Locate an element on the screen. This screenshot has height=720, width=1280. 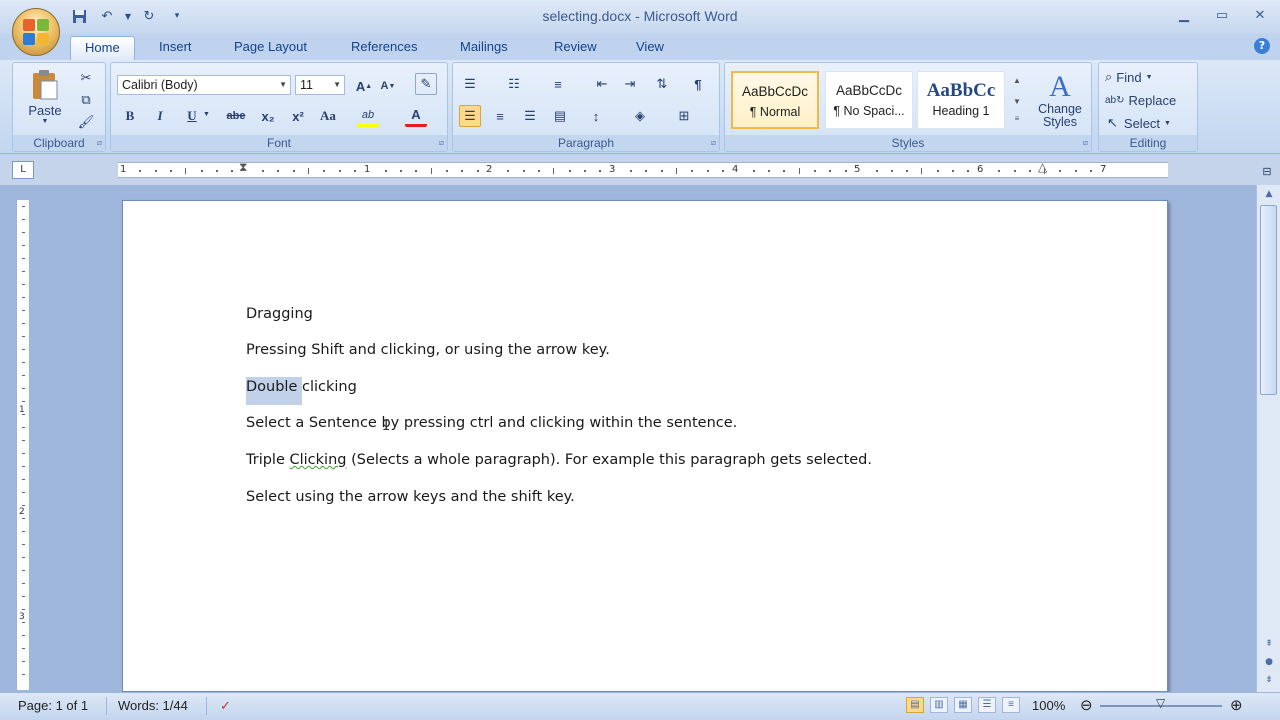
indent-marker-icon: ⧗ is located at coordinates (243, 167).